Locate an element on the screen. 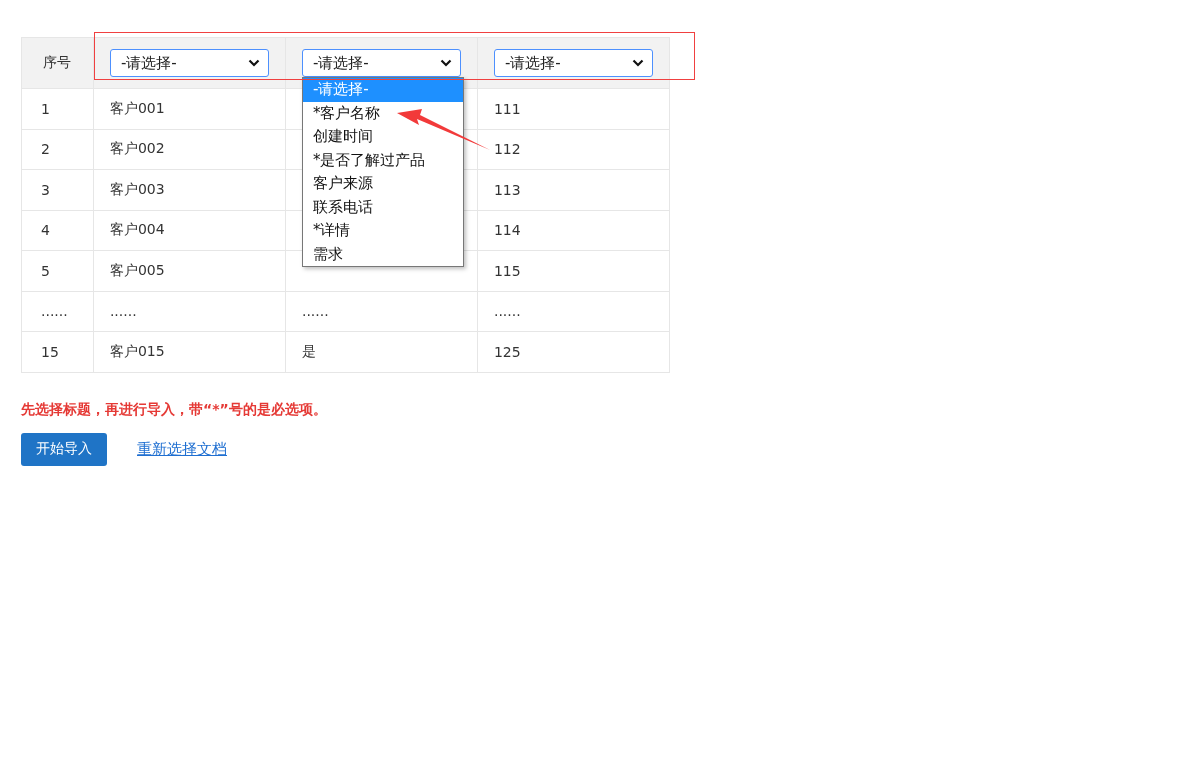 Image resolution: width=1200 pixels, height=761 pixels. table-cell: 113 is located at coordinates (507, 189).